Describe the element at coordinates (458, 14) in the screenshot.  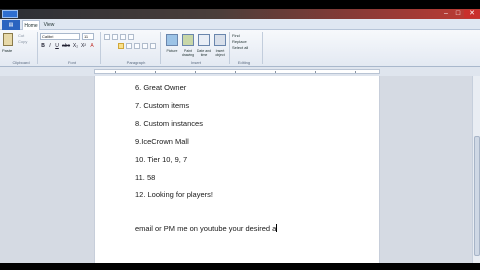
I see `maximize-button: □` at that location.